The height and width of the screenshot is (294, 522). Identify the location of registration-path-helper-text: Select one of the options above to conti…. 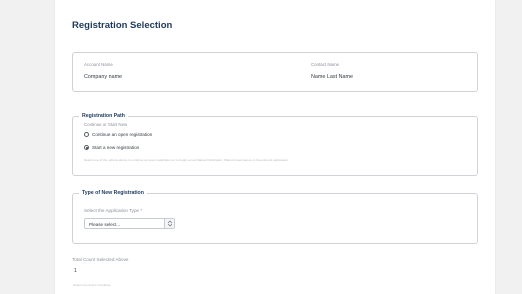
(186, 160).